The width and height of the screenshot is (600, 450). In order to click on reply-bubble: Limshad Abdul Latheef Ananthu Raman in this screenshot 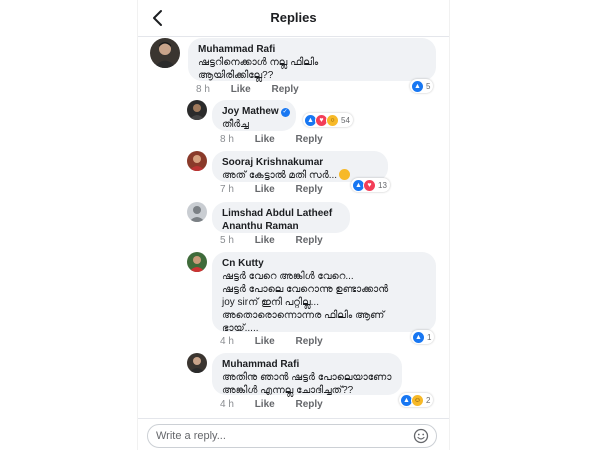, I will do `click(281, 217)`.